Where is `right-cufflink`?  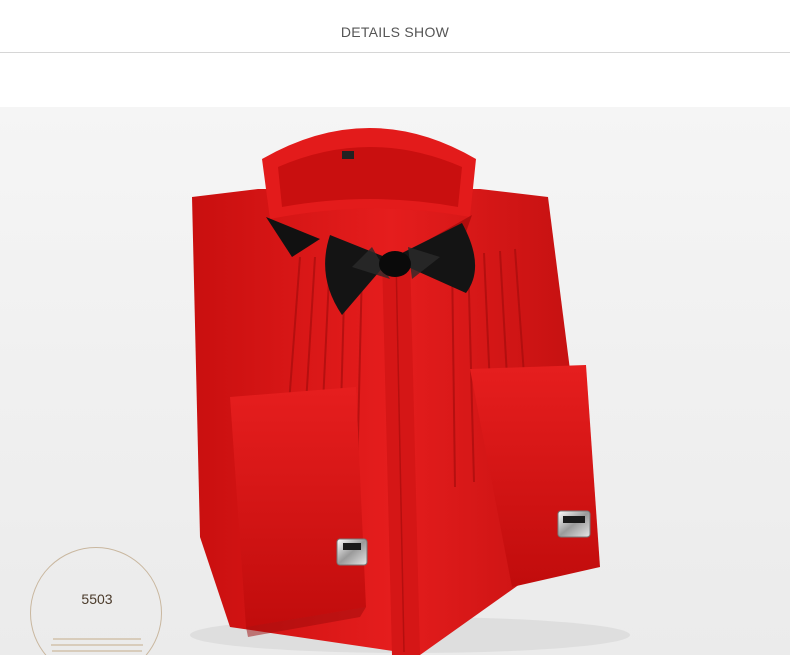
right-cufflink is located at coordinates (574, 524).